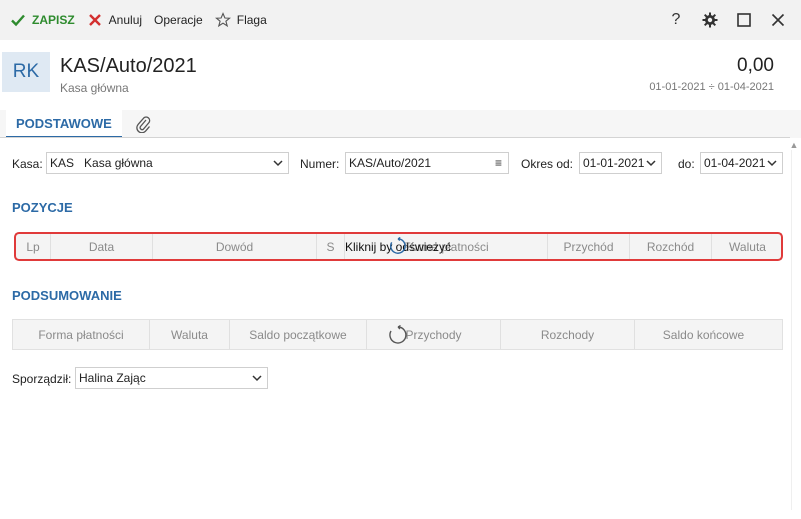 Image resolution: width=801 pixels, height=519 pixels. What do you see at coordinates (27, 164) in the screenshot?
I see `kasa-label: Kasa:` at bounding box center [27, 164].